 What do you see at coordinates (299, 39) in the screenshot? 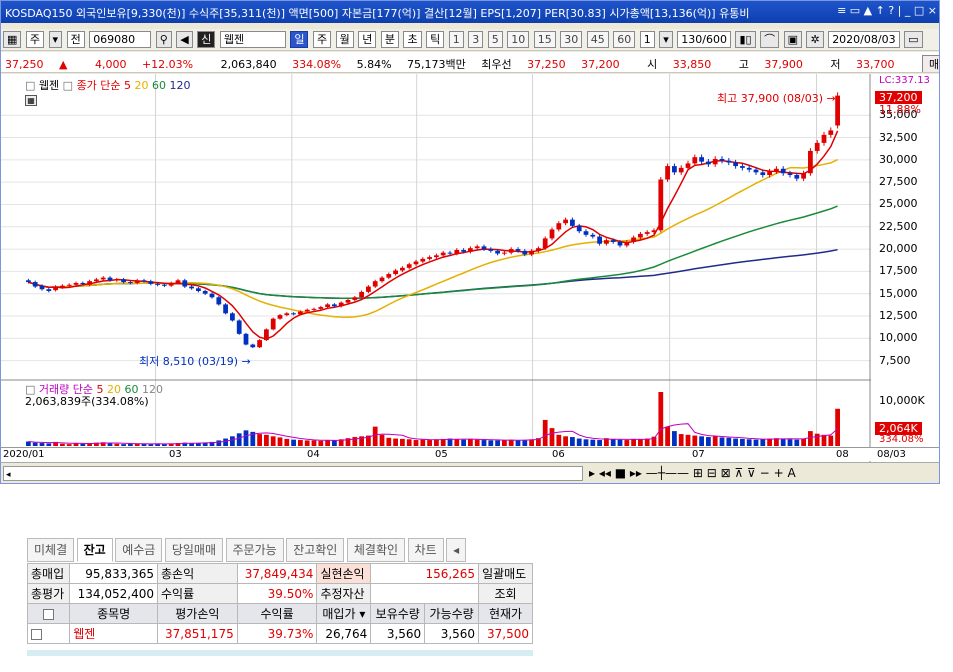
I see `period-tab-day: 일` at bounding box center [299, 39].